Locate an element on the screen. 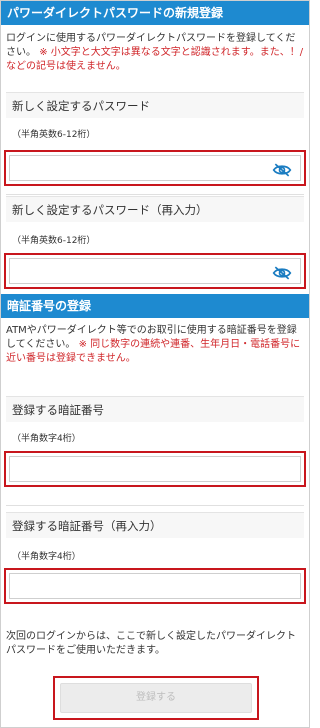 The image size is (320, 728). confirm-pin-field-highlight is located at coordinates (155, 586).